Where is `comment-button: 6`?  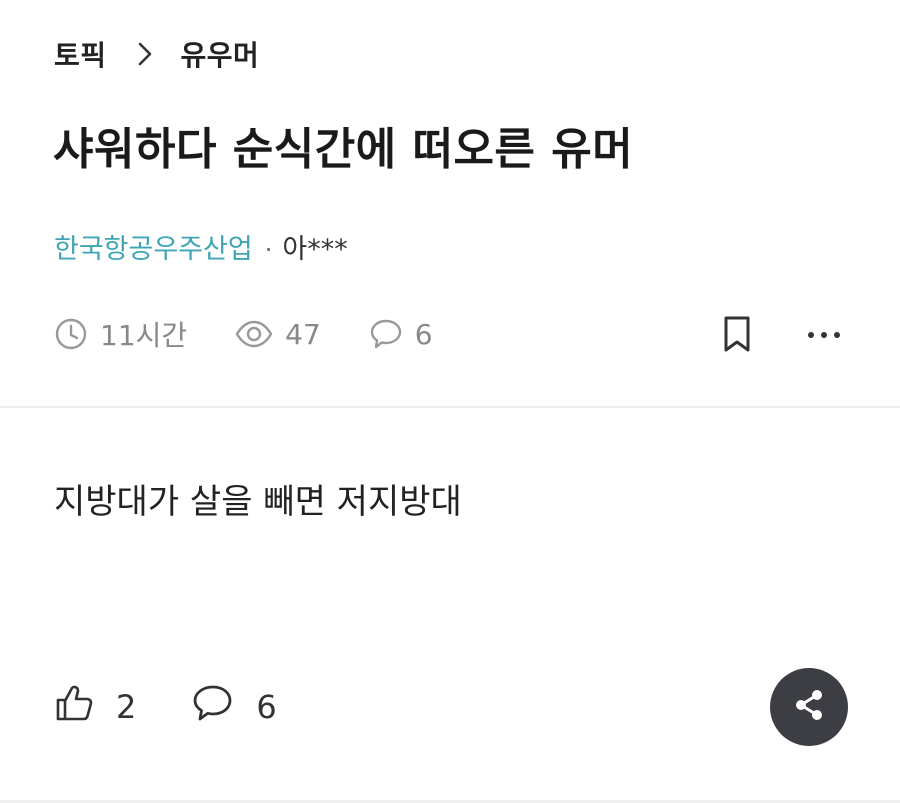 comment-button: 6 is located at coordinates (234, 707).